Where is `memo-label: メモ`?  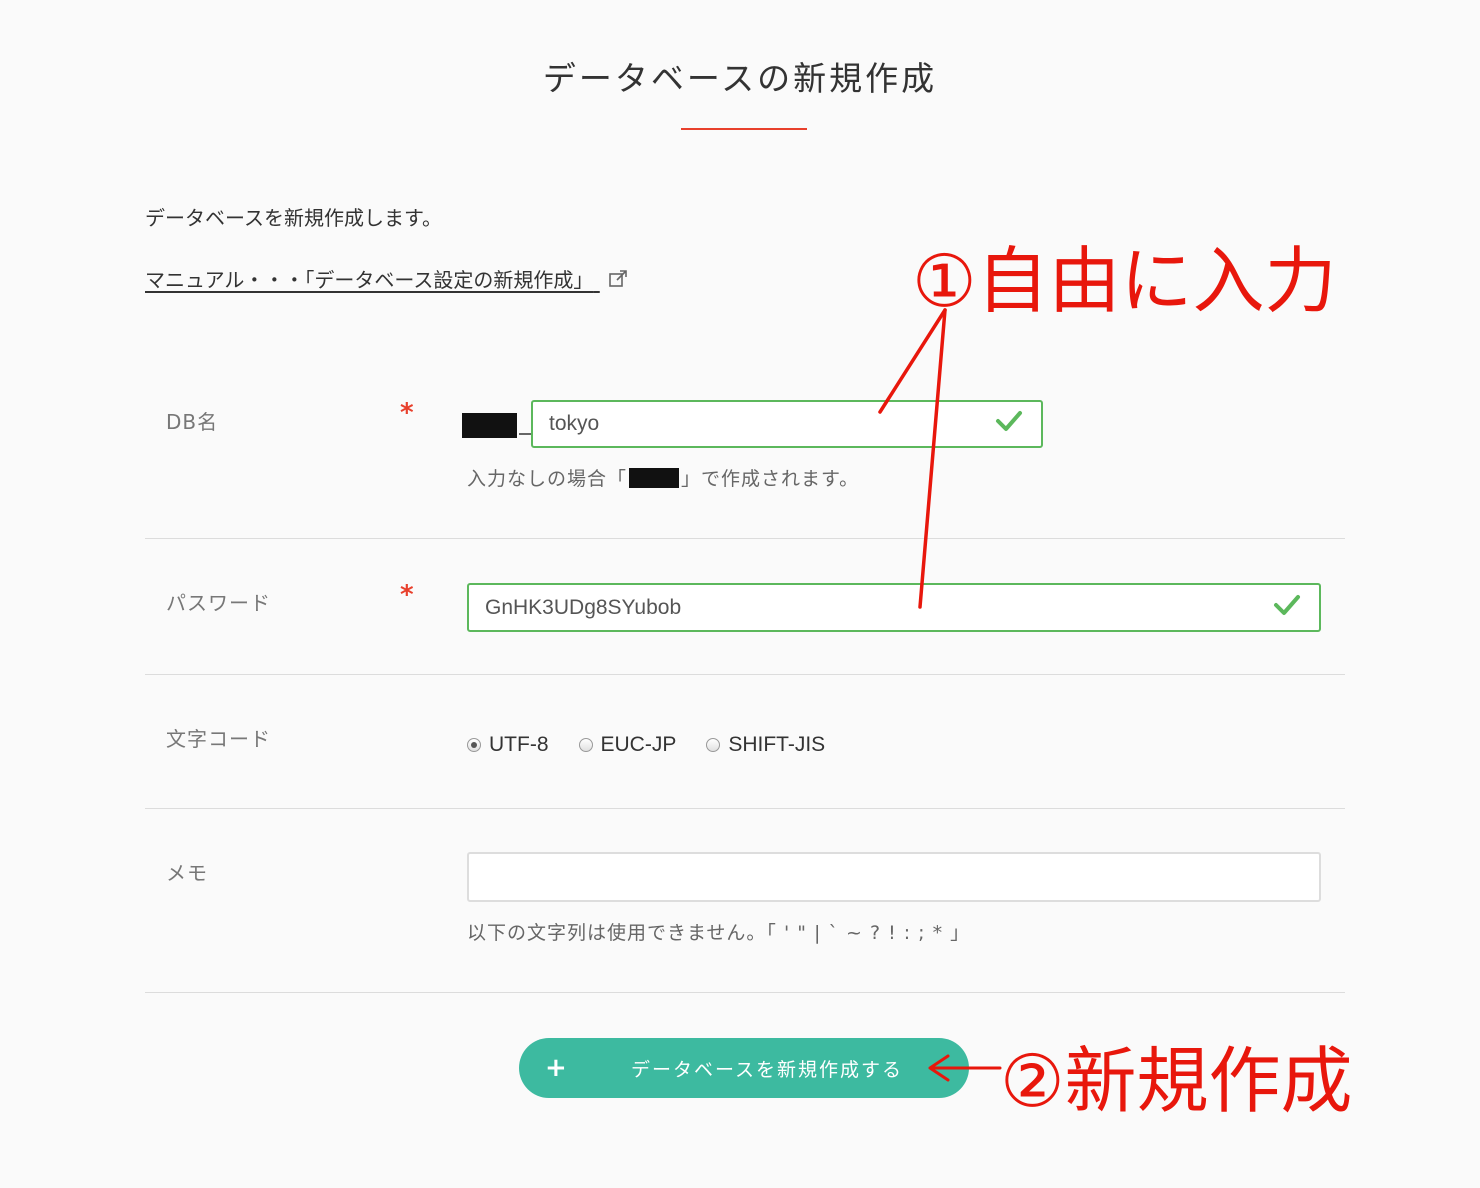 memo-label: メモ is located at coordinates (187, 873).